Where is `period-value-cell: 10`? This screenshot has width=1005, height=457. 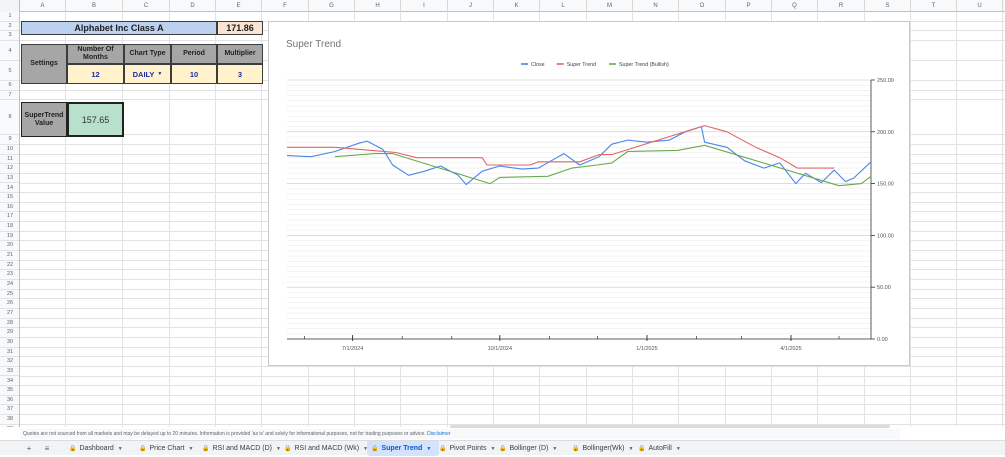
period-value-cell: 10 is located at coordinates (194, 74).